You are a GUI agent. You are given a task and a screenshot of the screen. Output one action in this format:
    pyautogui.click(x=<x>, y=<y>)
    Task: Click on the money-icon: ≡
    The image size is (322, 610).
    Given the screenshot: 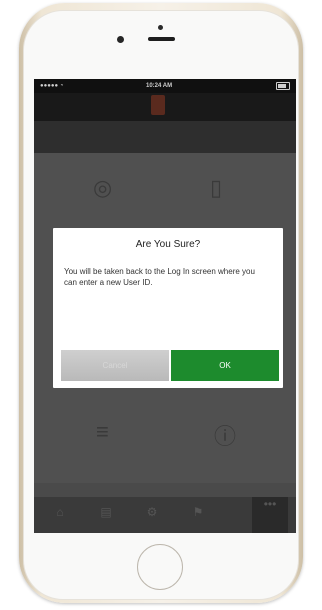 What is the action you would take?
    pyautogui.click(x=102, y=432)
    